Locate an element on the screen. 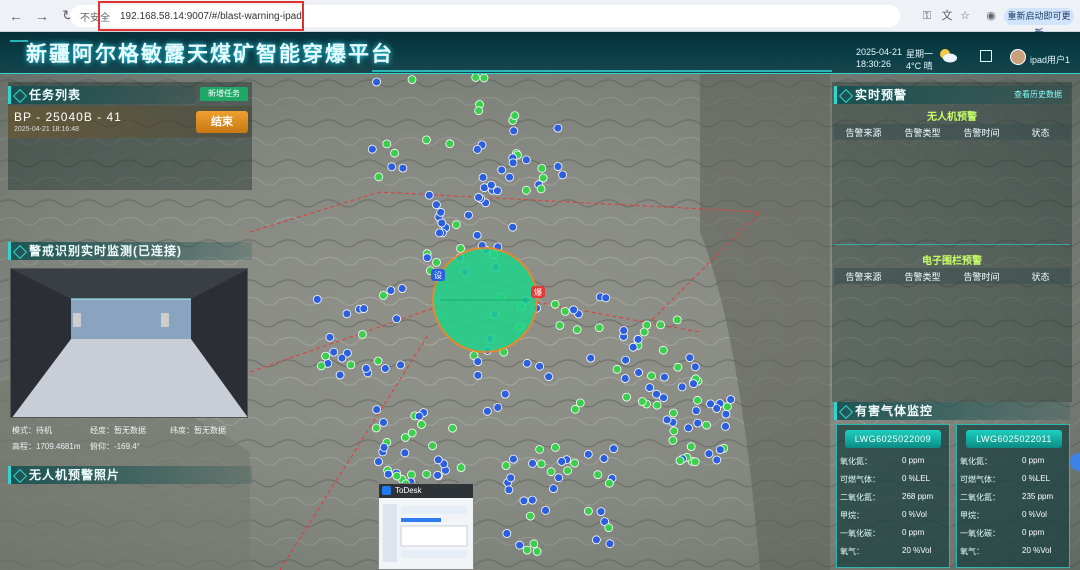  new-task-button: 新增任务 is located at coordinates (224, 94).